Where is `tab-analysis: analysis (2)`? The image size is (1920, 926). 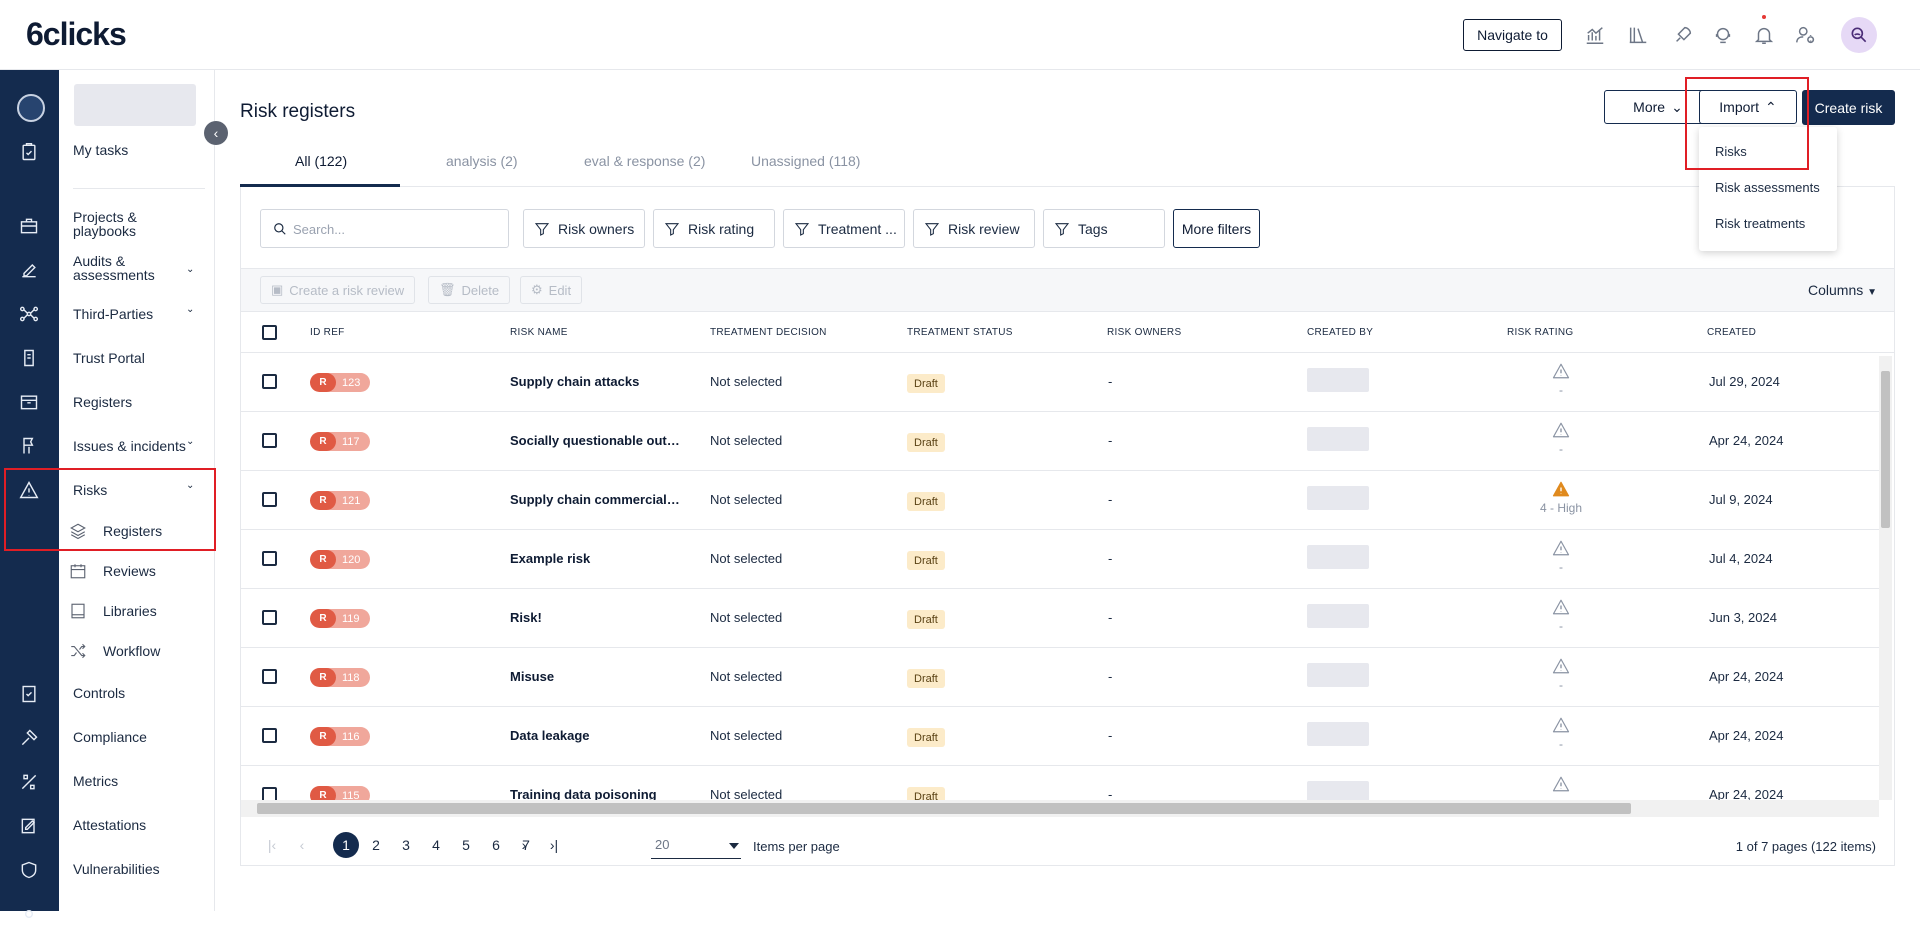
tab-analysis: analysis (2) is located at coordinates (482, 161).